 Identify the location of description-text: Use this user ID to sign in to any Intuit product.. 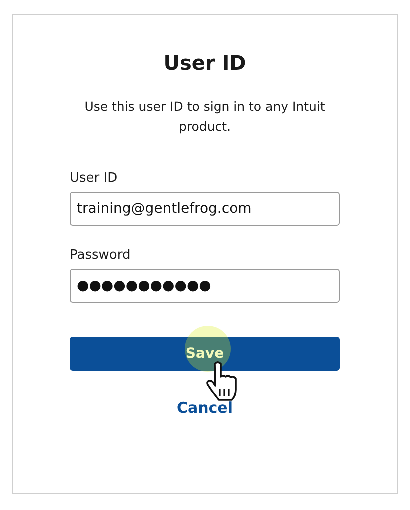
(205, 117).